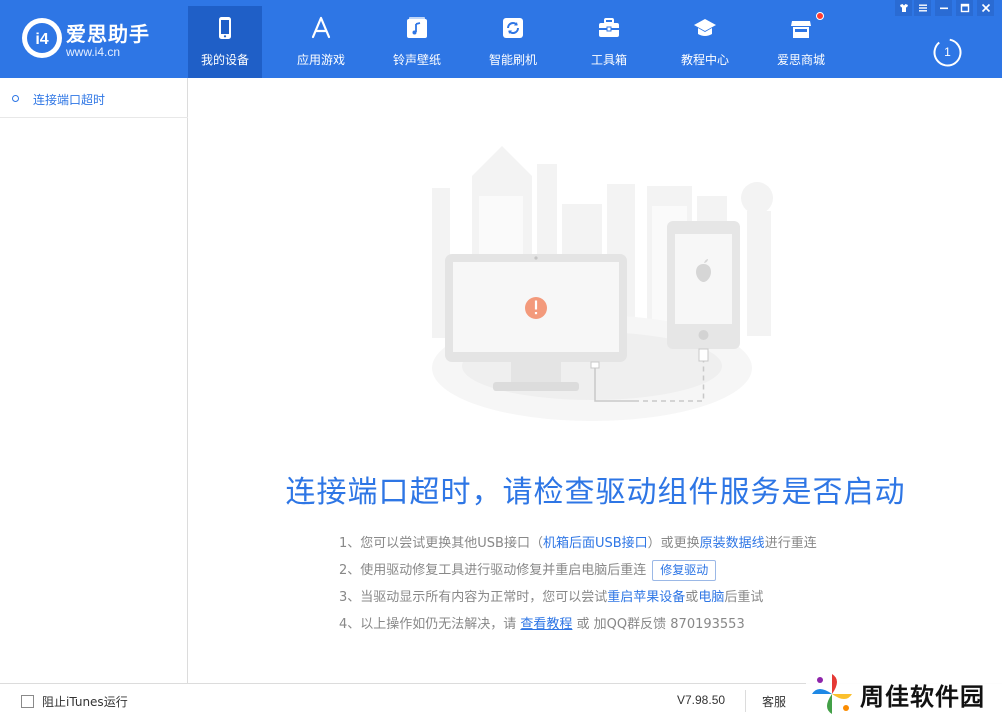  What do you see at coordinates (609, 42) in the screenshot?
I see `nav-toolbox: 工具箱` at bounding box center [609, 42].